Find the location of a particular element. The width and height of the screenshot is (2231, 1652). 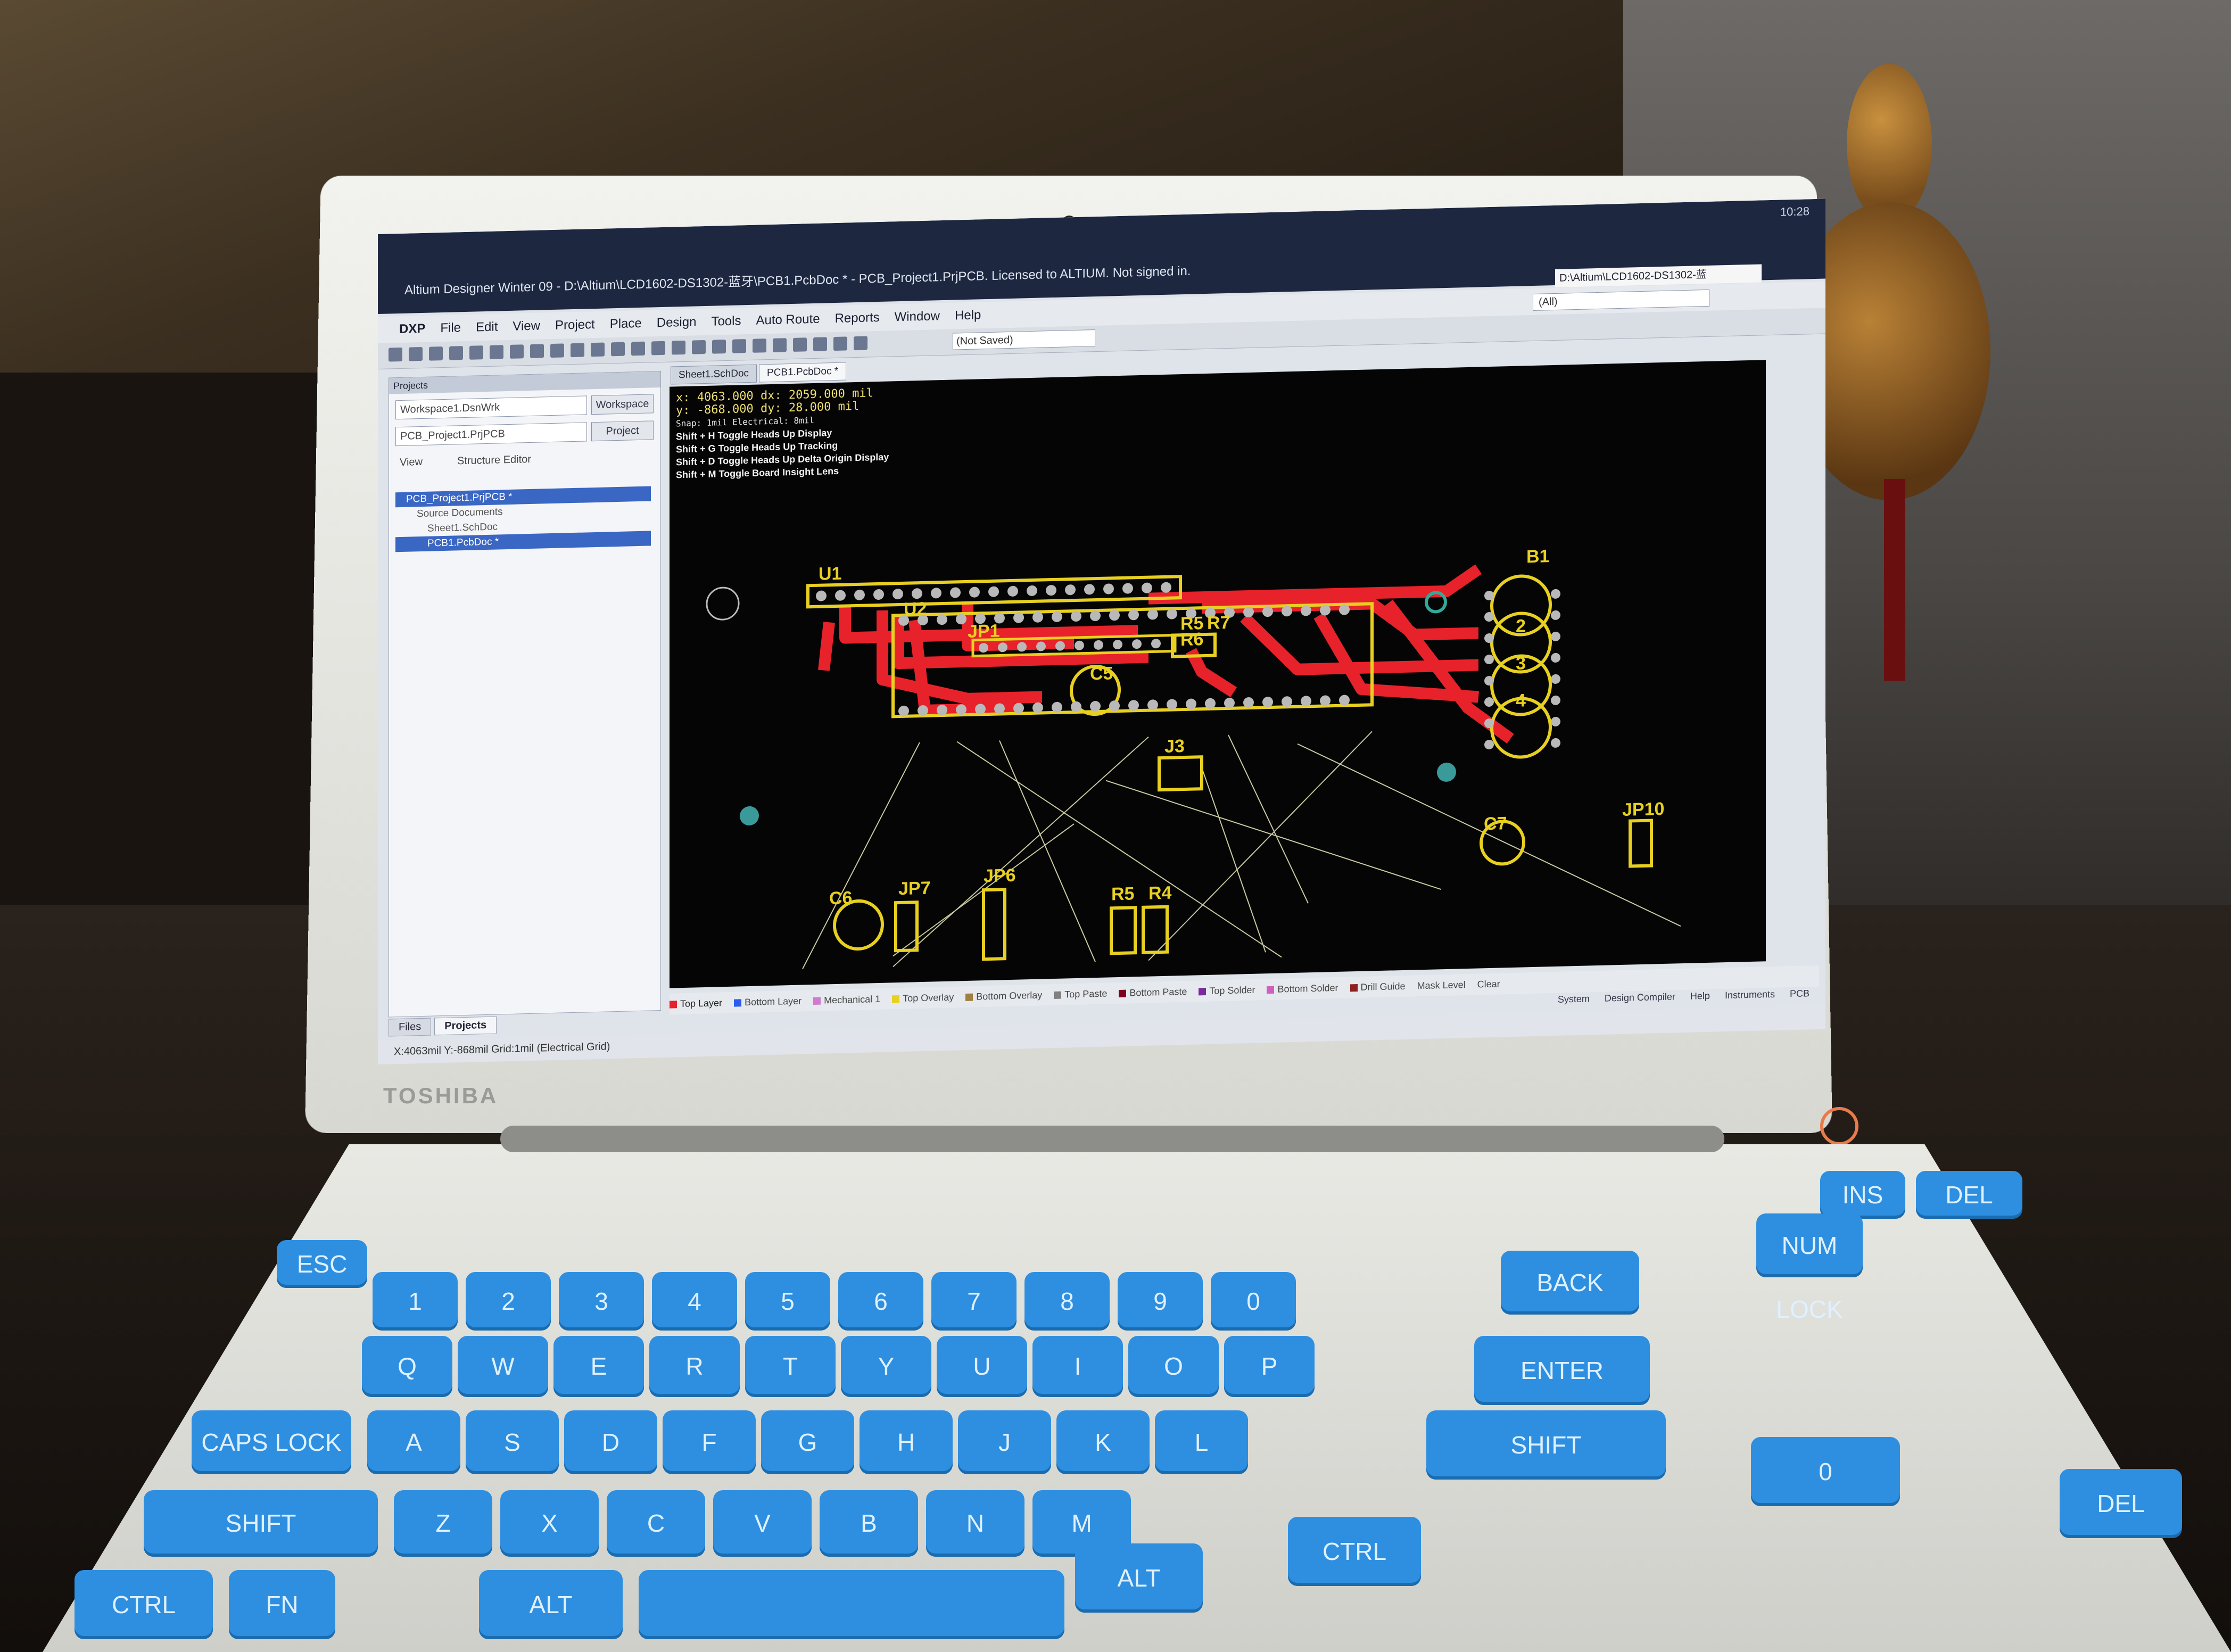

key-y: Y is located at coordinates (886, 1367).